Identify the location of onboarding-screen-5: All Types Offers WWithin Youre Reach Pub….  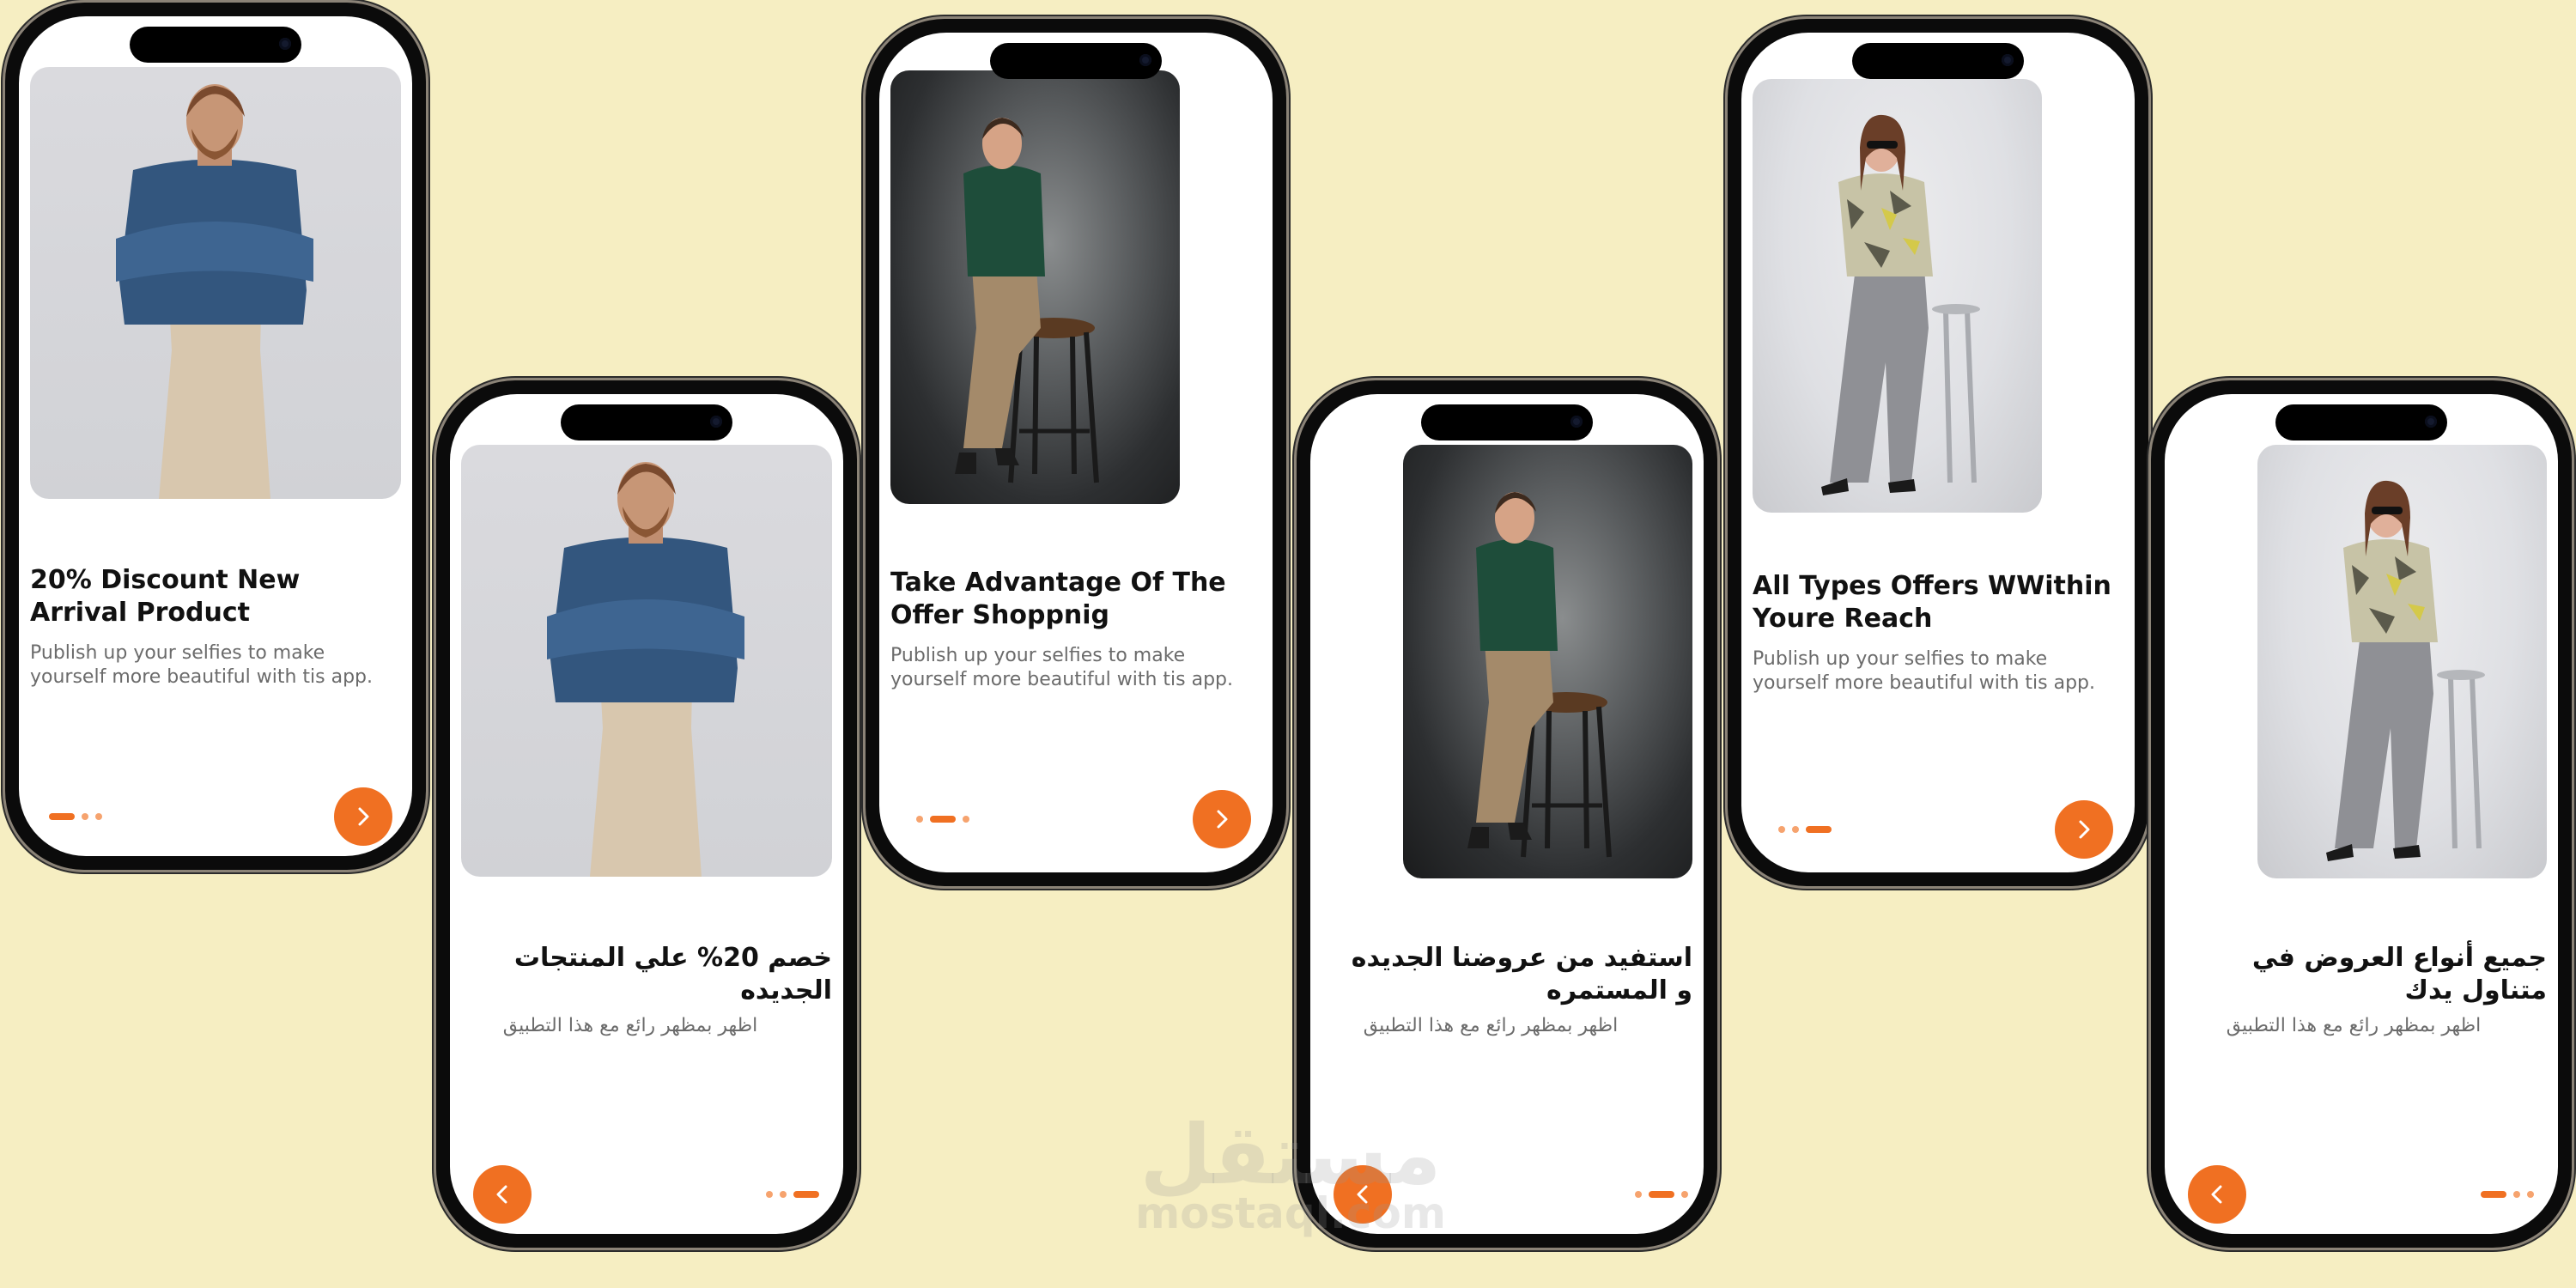
(1938, 452).